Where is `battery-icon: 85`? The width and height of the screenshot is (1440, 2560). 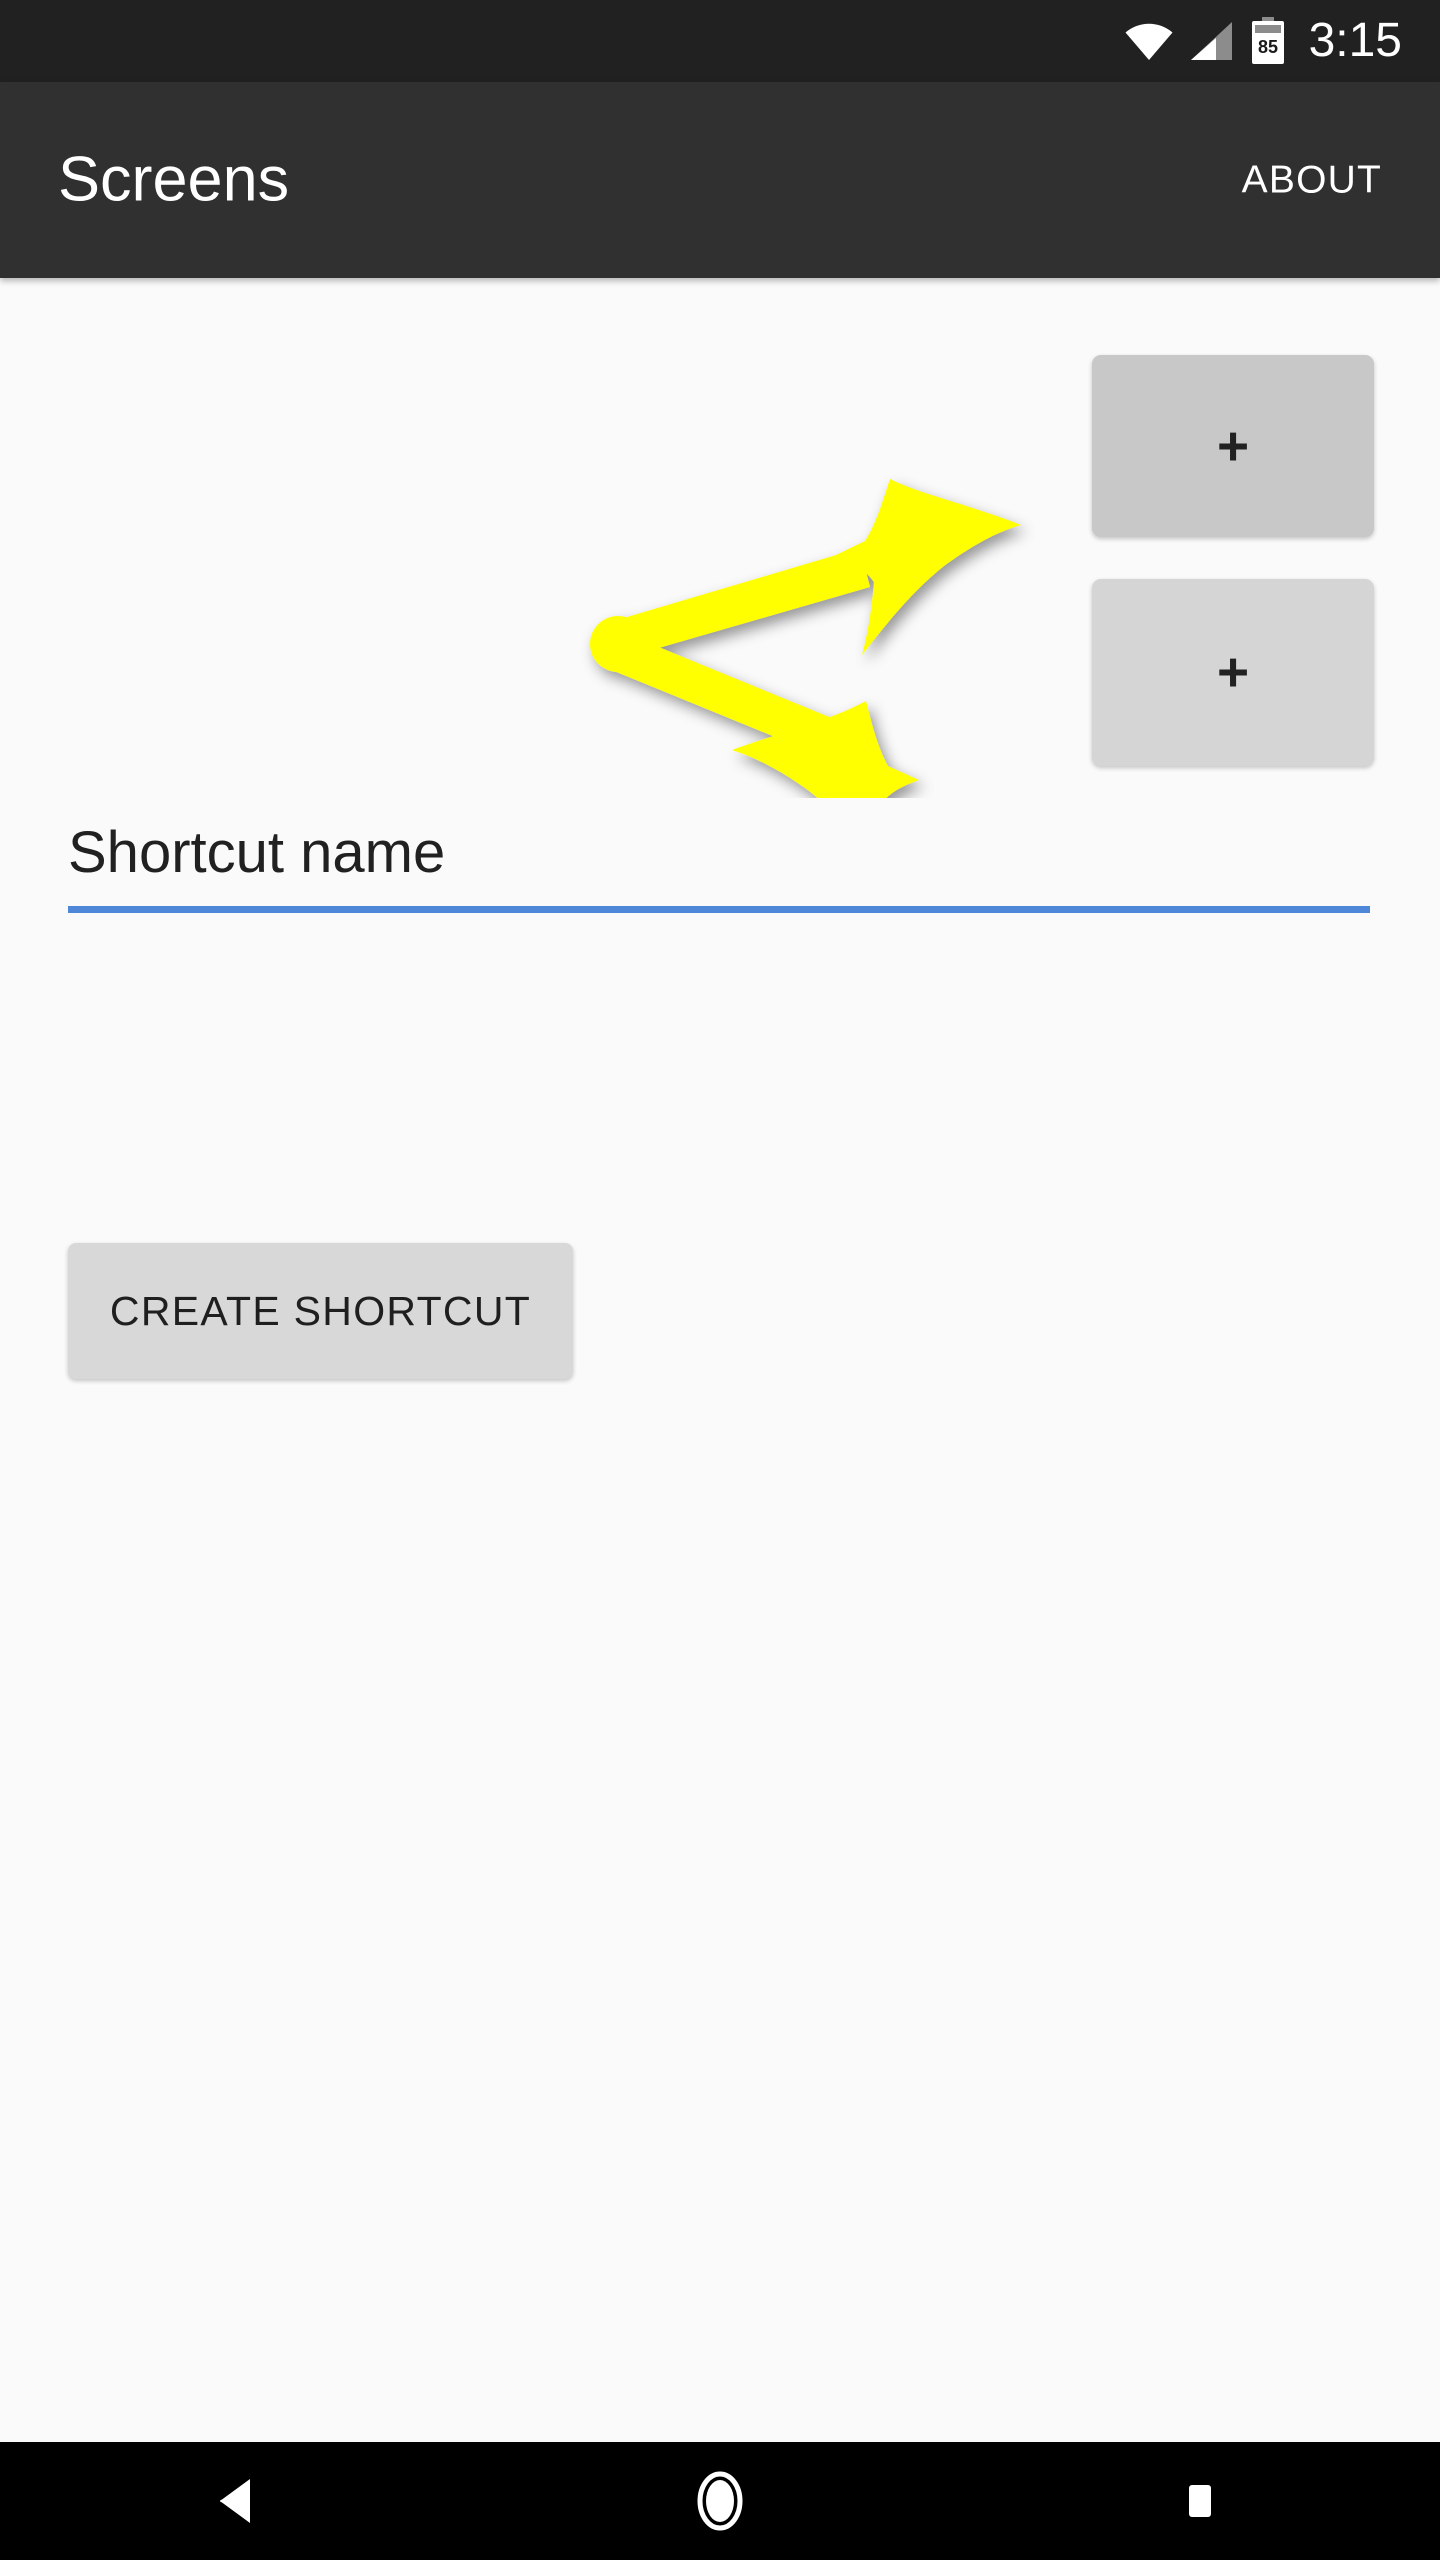
battery-icon: 85 is located at coordinates (1268, 41).